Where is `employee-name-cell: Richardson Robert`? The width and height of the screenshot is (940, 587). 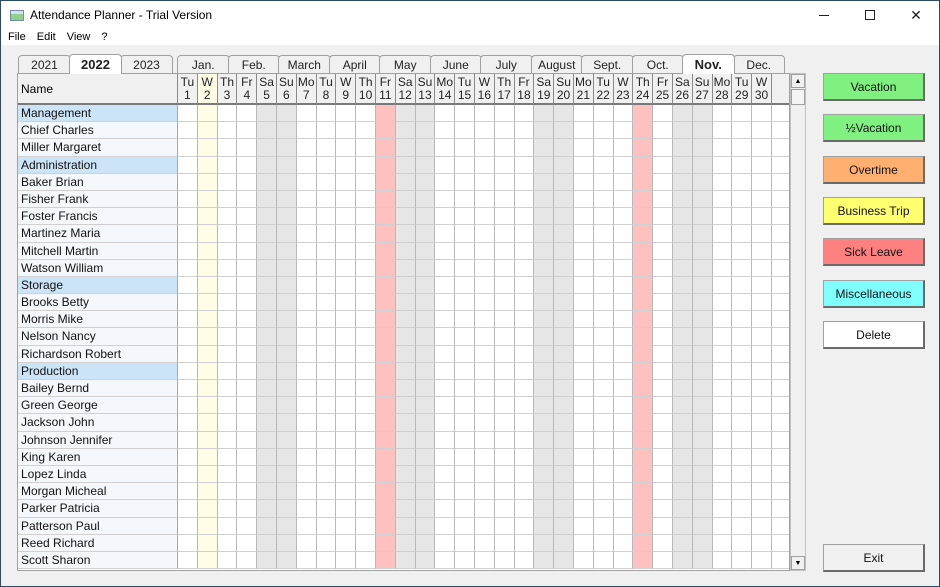 employee-name-cell: Richardson Robert is located at coordinates (98, 354).